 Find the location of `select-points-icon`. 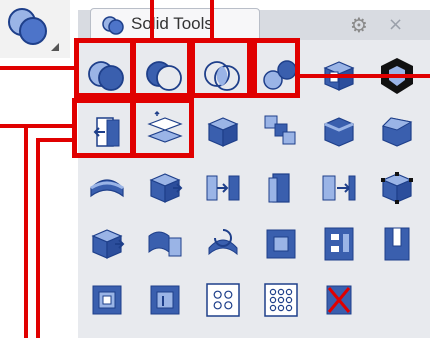

select-points-icon is located at coordinates (397, 188).